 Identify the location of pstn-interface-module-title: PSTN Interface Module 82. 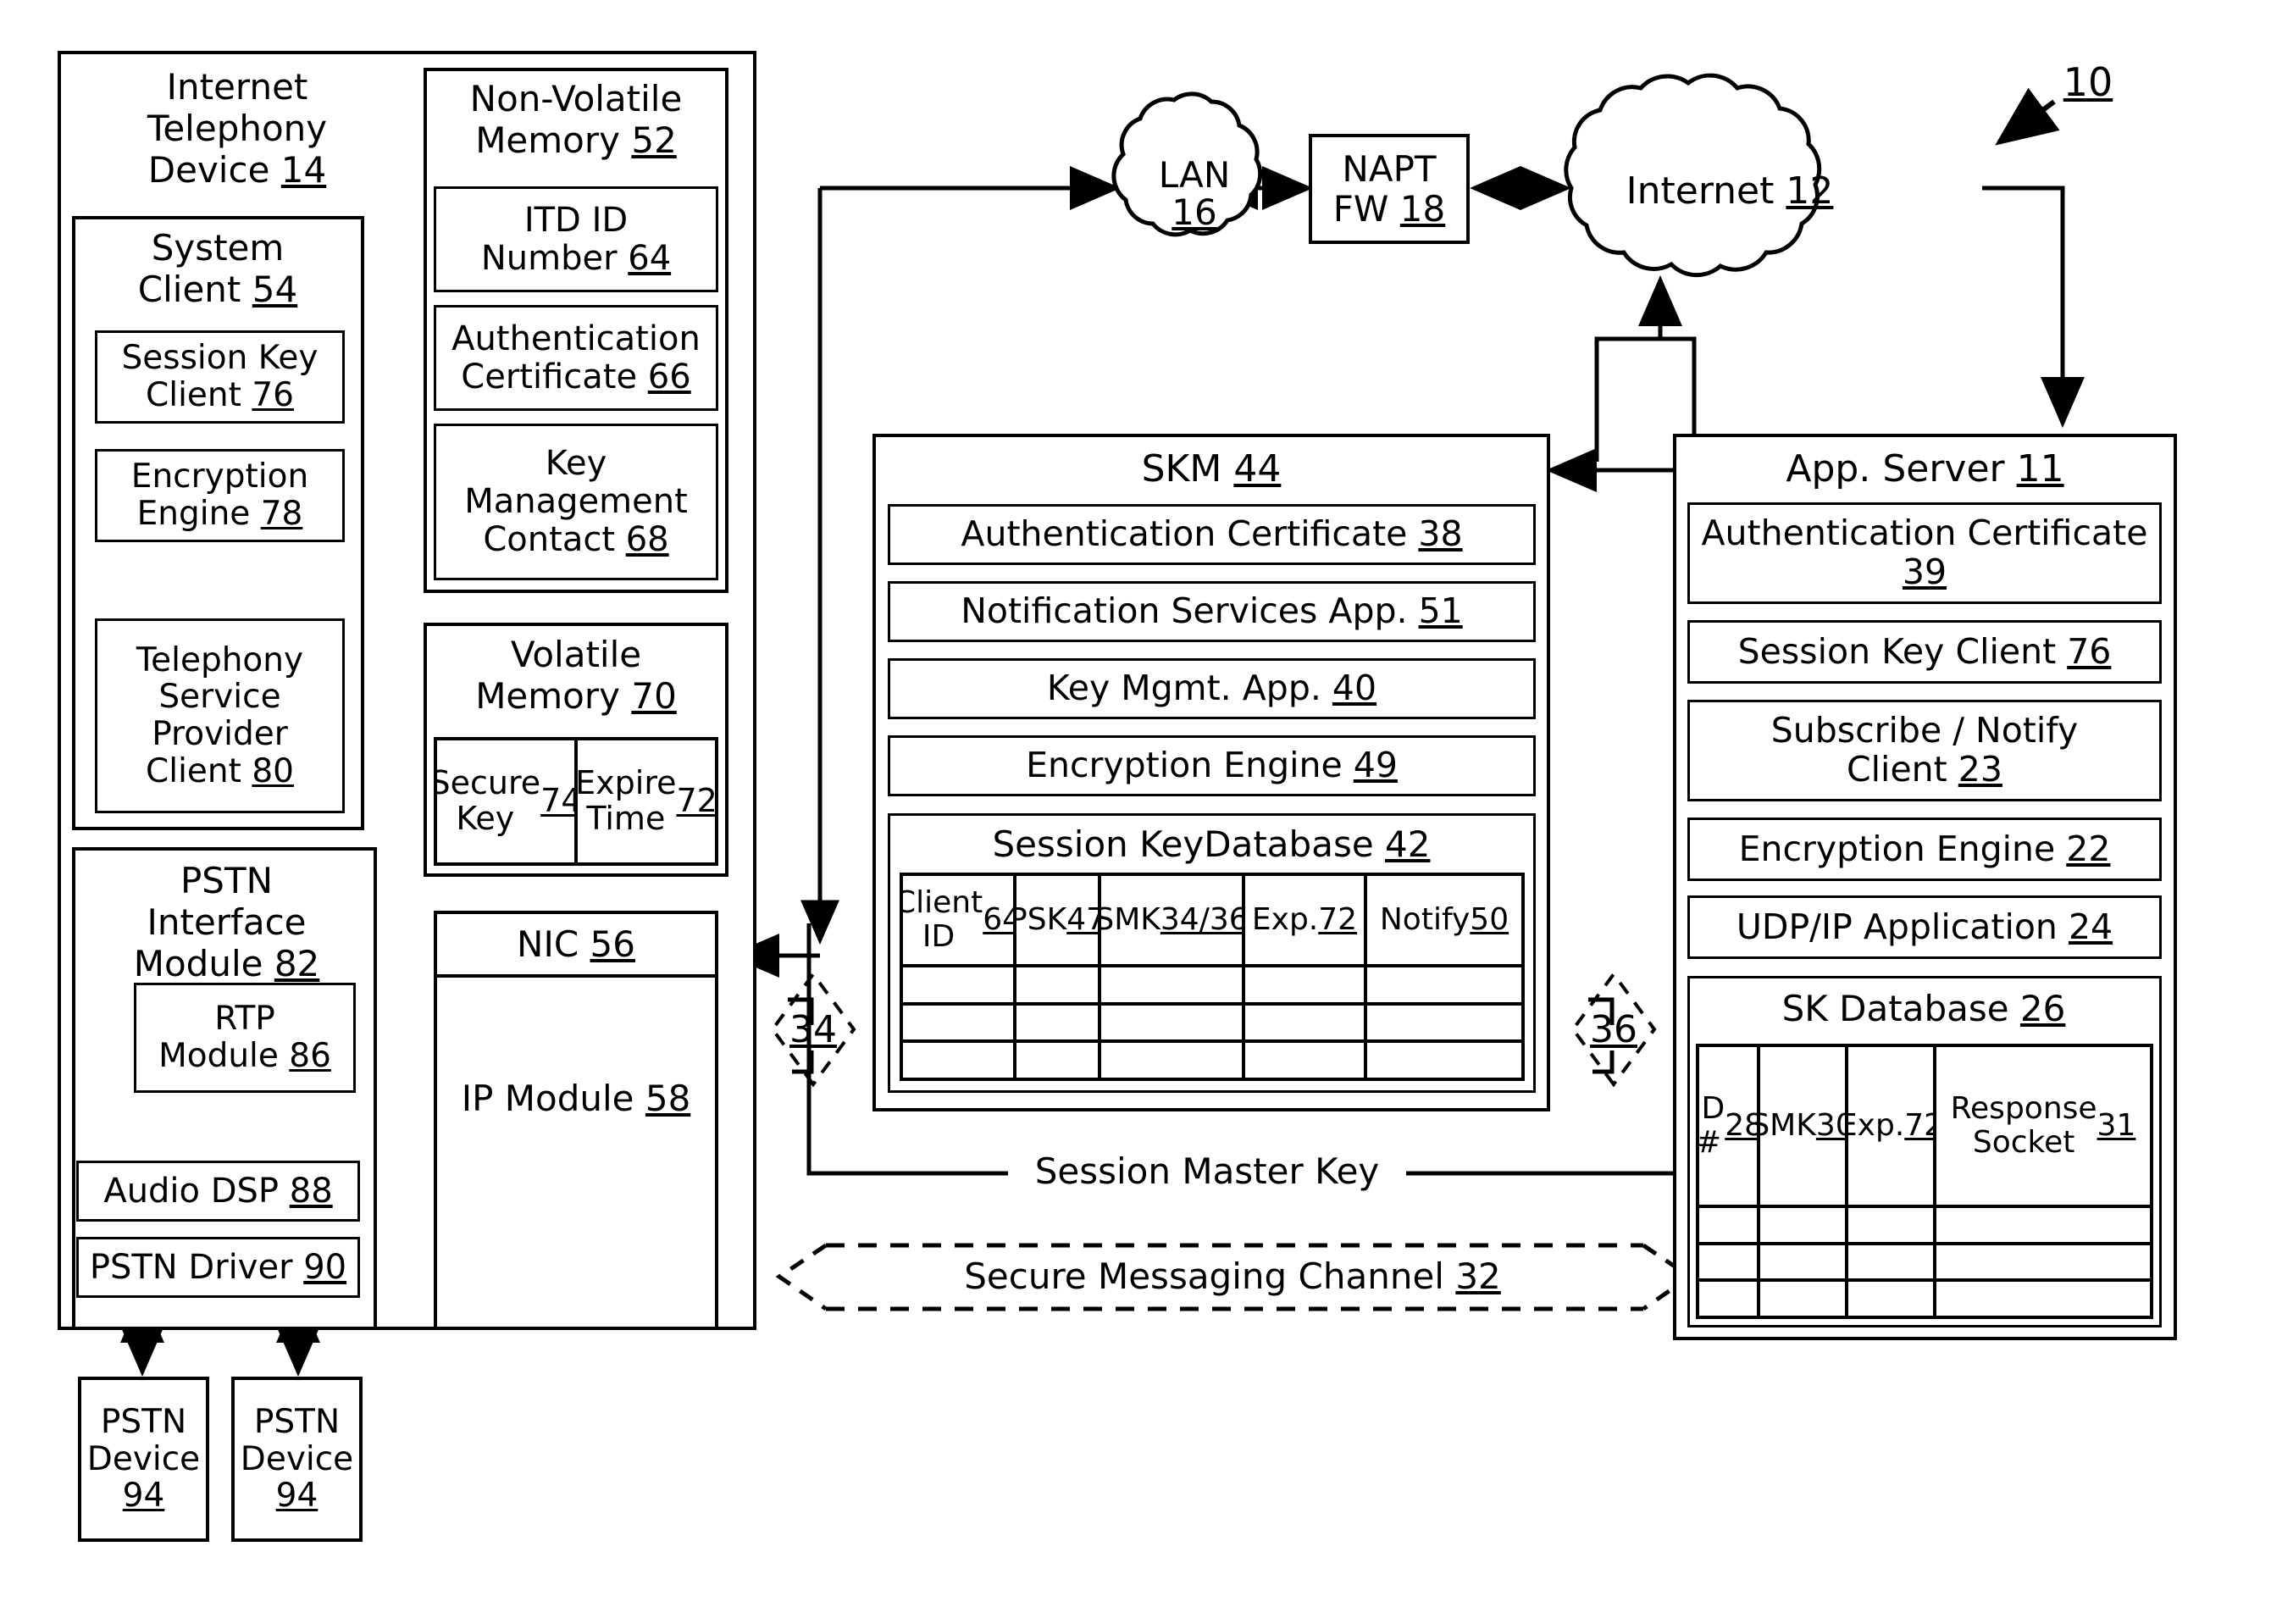
(226, 922).